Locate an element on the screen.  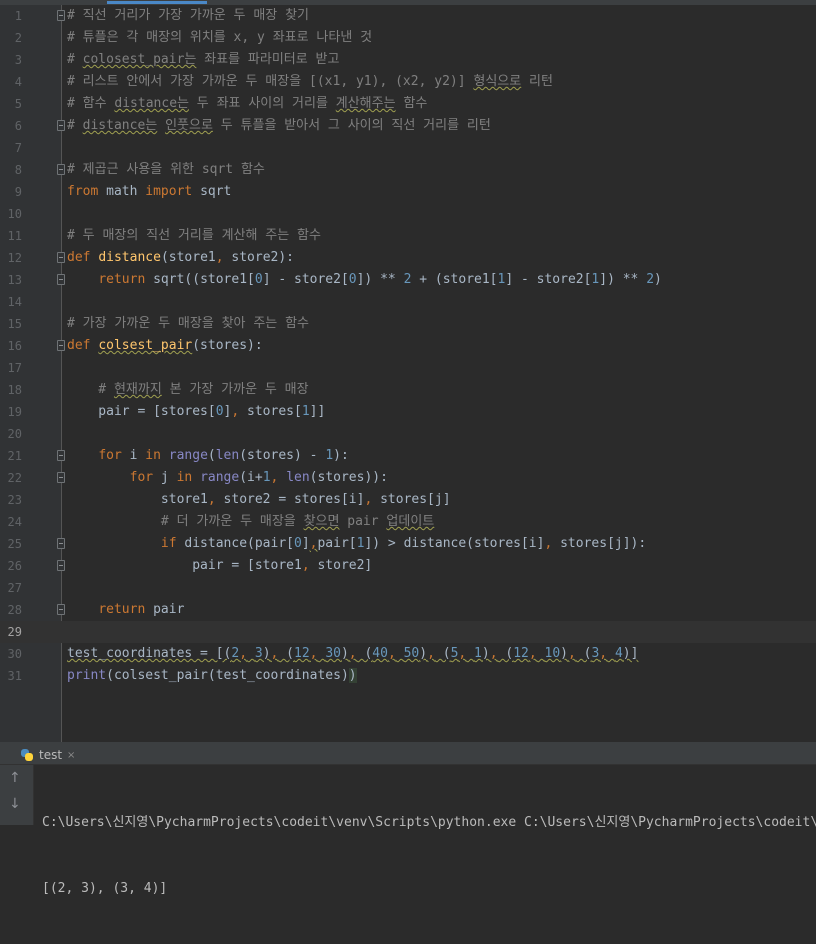
code-line: 24 # 더 가까운 두 매장을 찾으면 pair 업데이트 is located at coordinates (408, 522).